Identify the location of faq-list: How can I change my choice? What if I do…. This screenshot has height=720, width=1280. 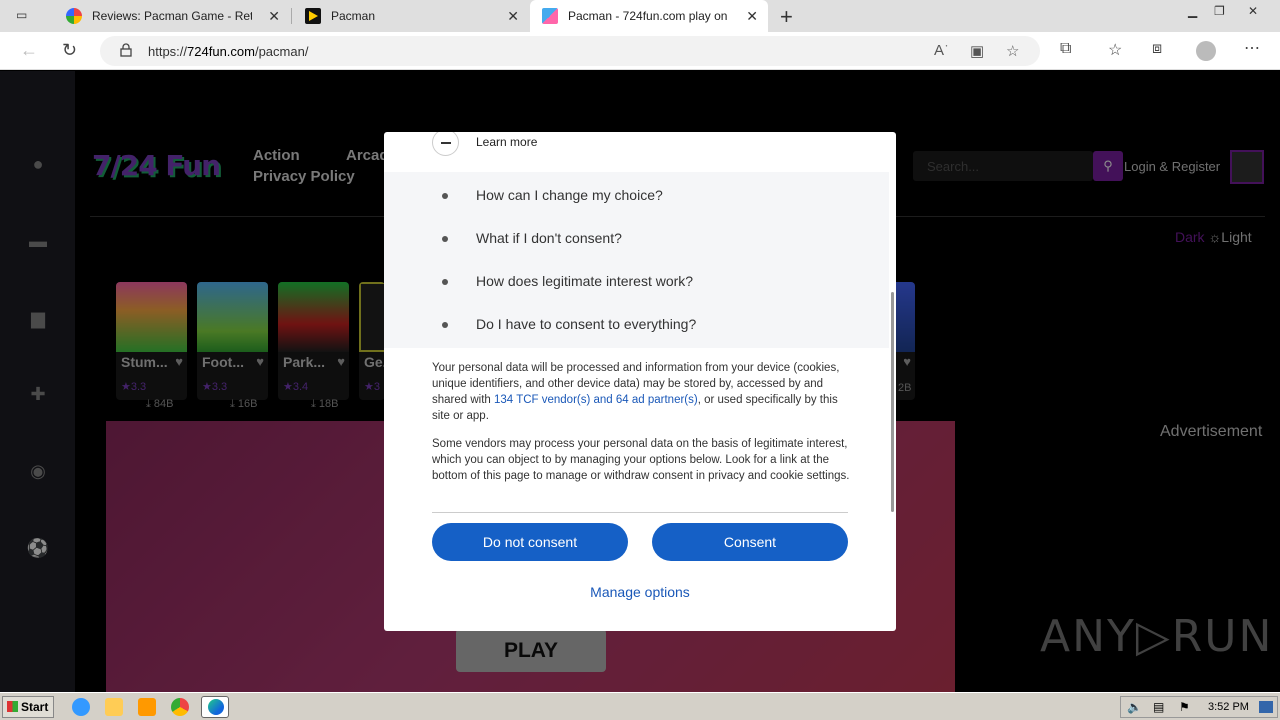
(636, 260).